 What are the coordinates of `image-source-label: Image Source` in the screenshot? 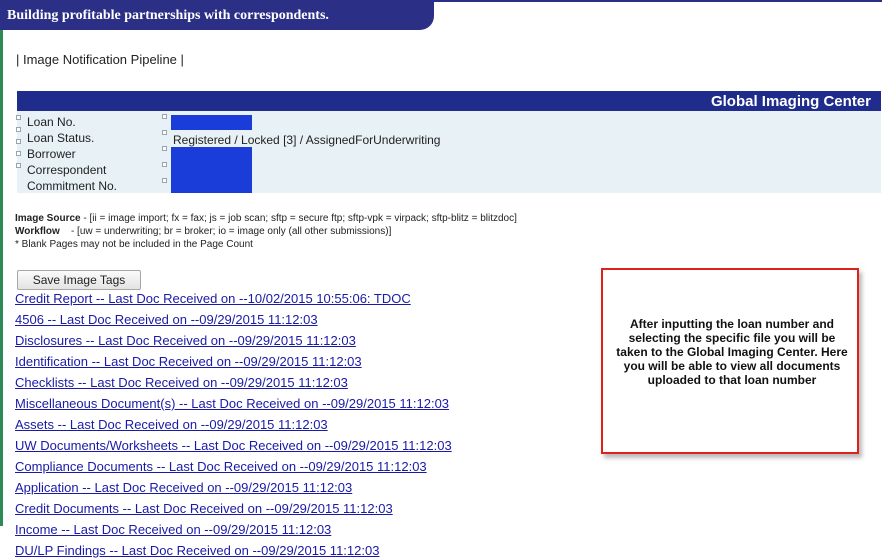 It's located at (48, 218).